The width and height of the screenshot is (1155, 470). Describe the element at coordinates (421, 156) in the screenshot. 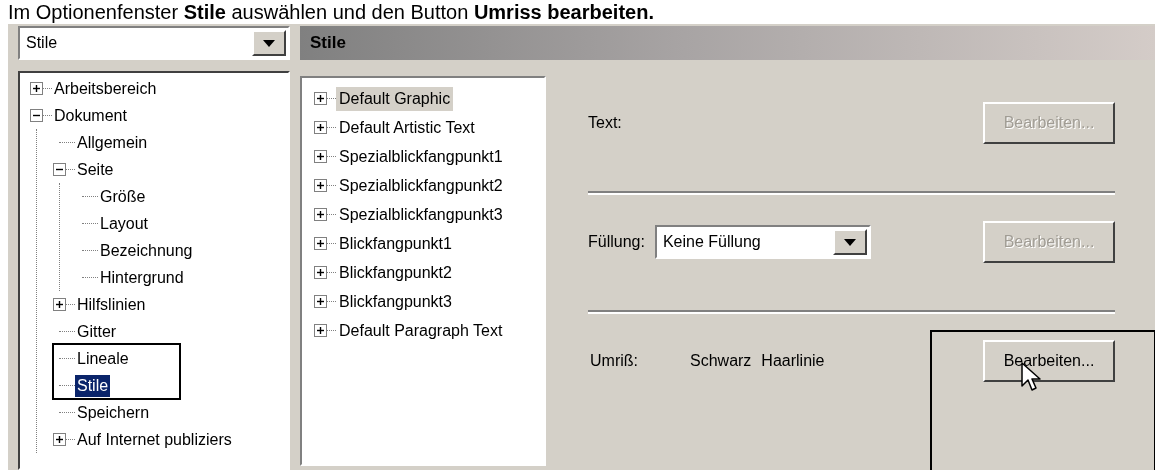

I see `style-item: Spezialblickfangpunkt1` at that location.